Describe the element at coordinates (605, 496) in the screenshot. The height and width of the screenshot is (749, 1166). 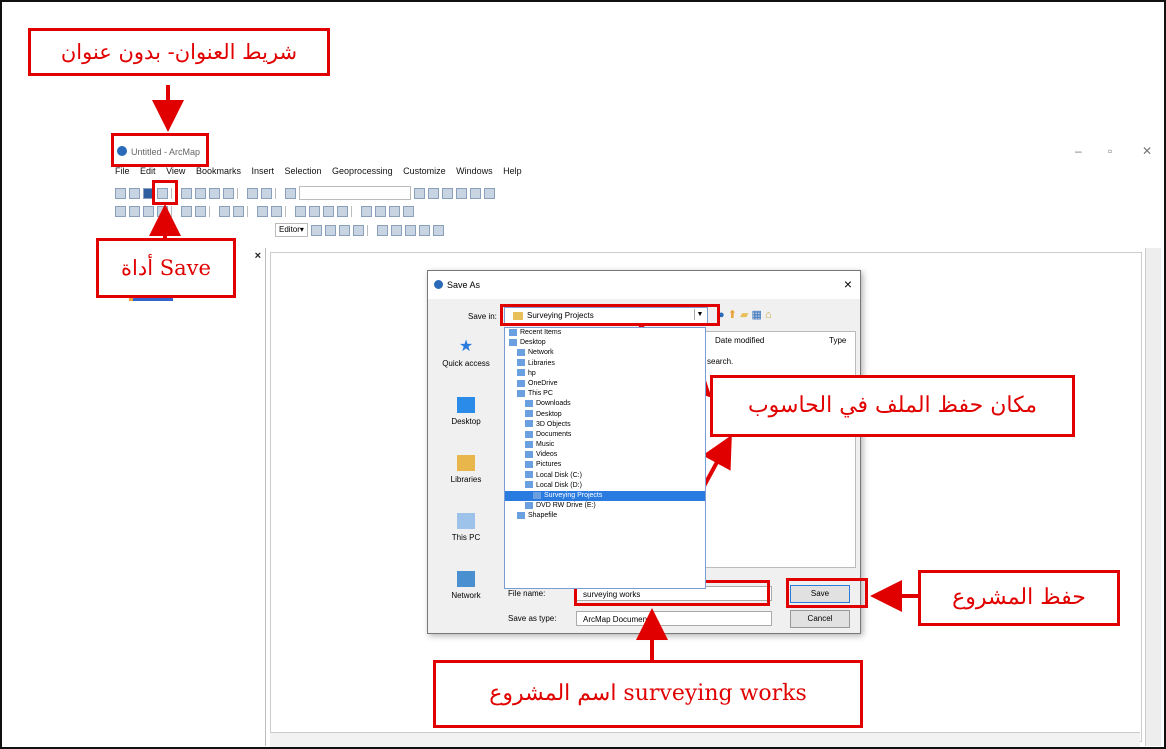
I see `dropdown-item: Surveying Projects` at that location.